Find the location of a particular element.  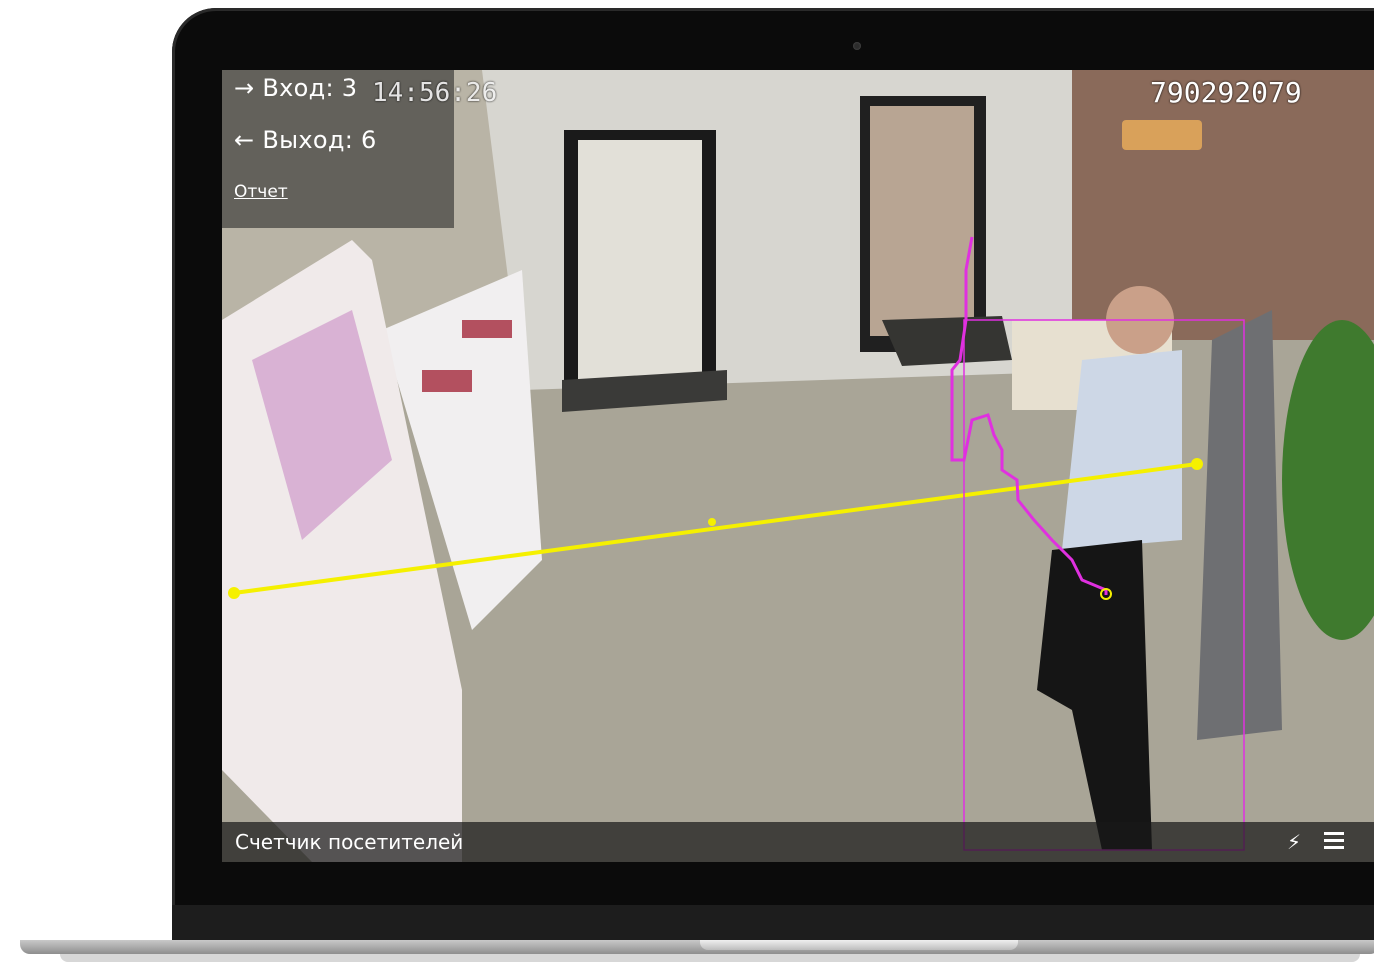

camera-title: Счетчик посетителей is located at coordinates (349, 842).